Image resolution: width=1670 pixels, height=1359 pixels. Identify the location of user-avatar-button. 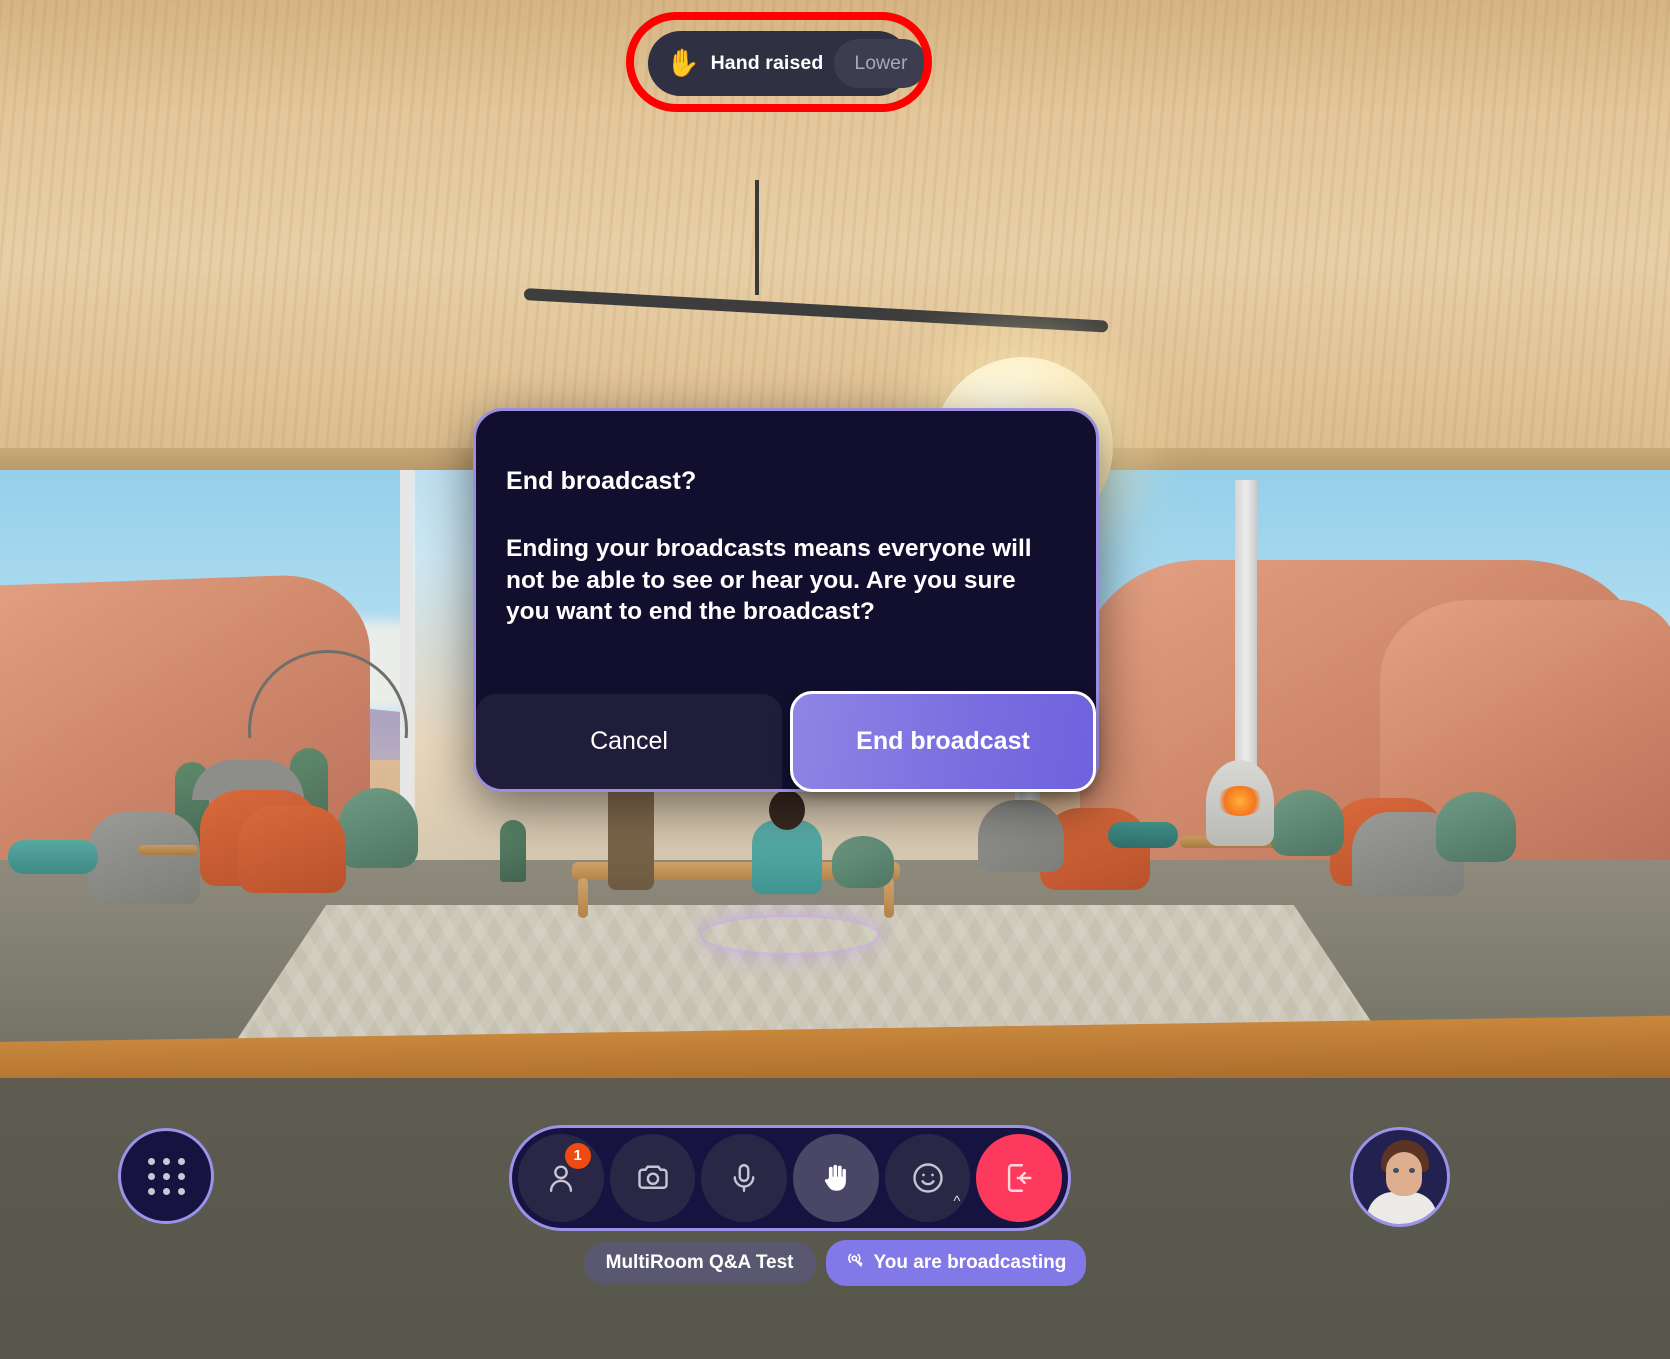
(1400, 1177).